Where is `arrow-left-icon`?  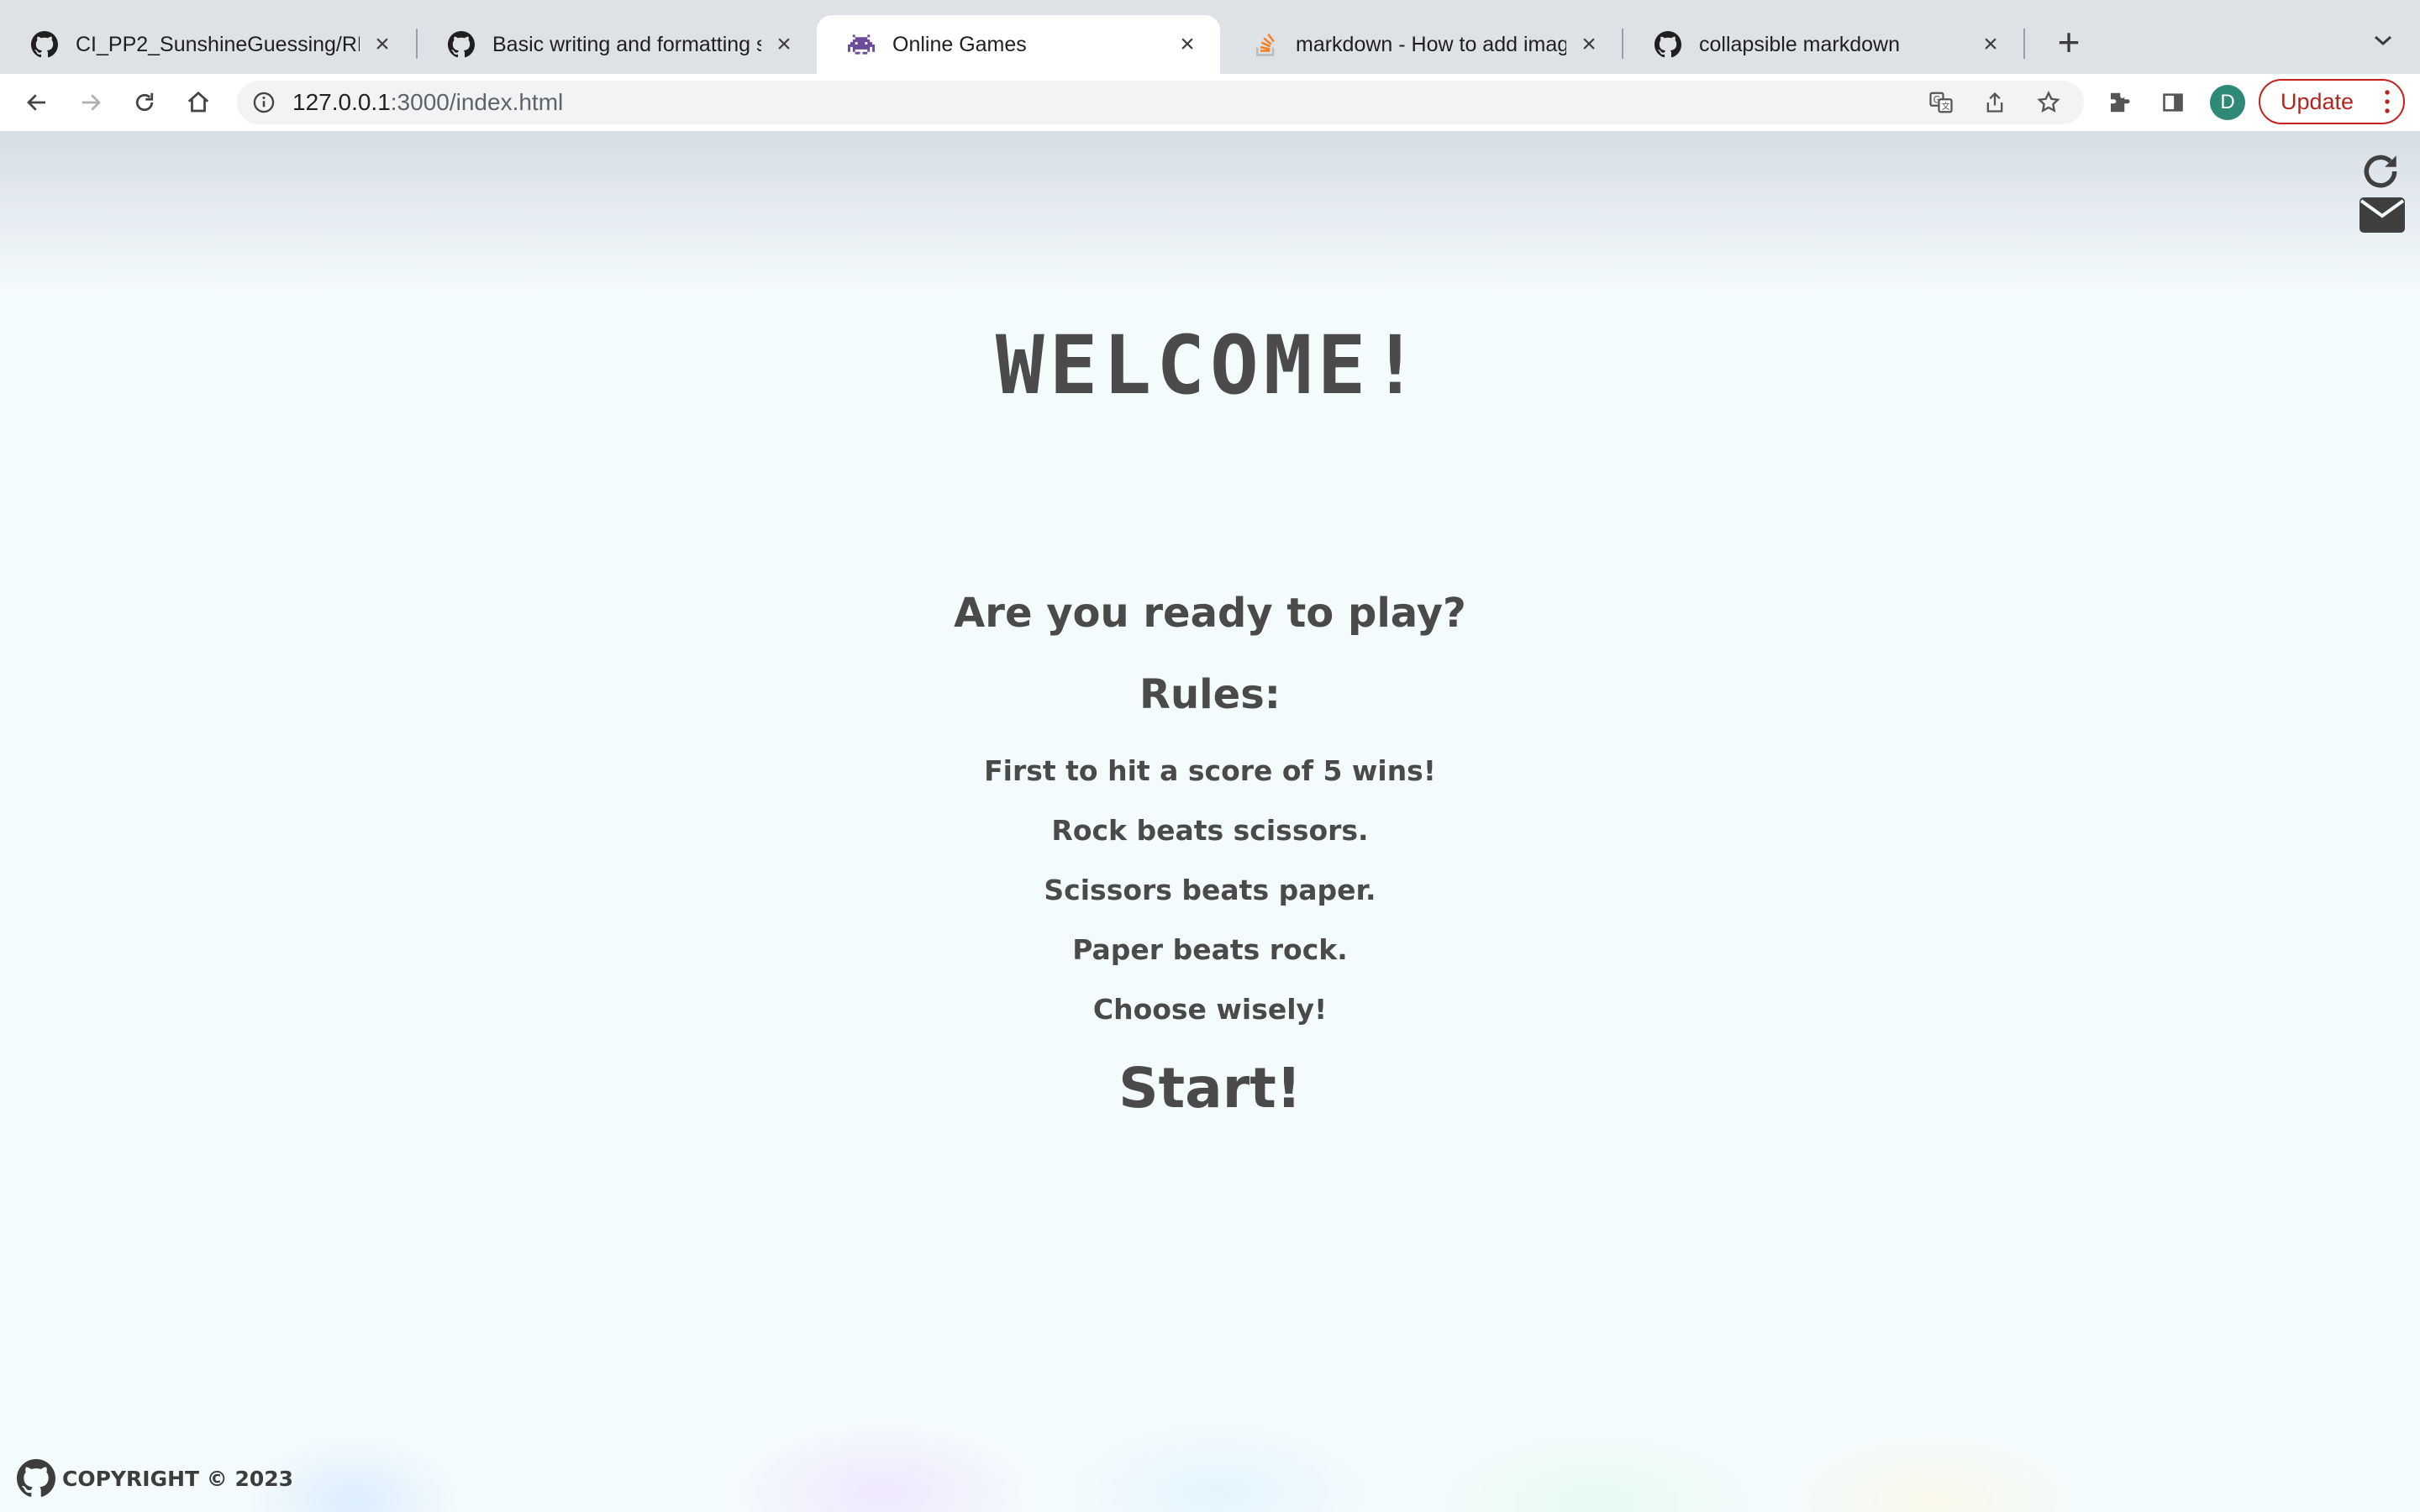 arrow-left-icon is located at coordinates (36, 102).